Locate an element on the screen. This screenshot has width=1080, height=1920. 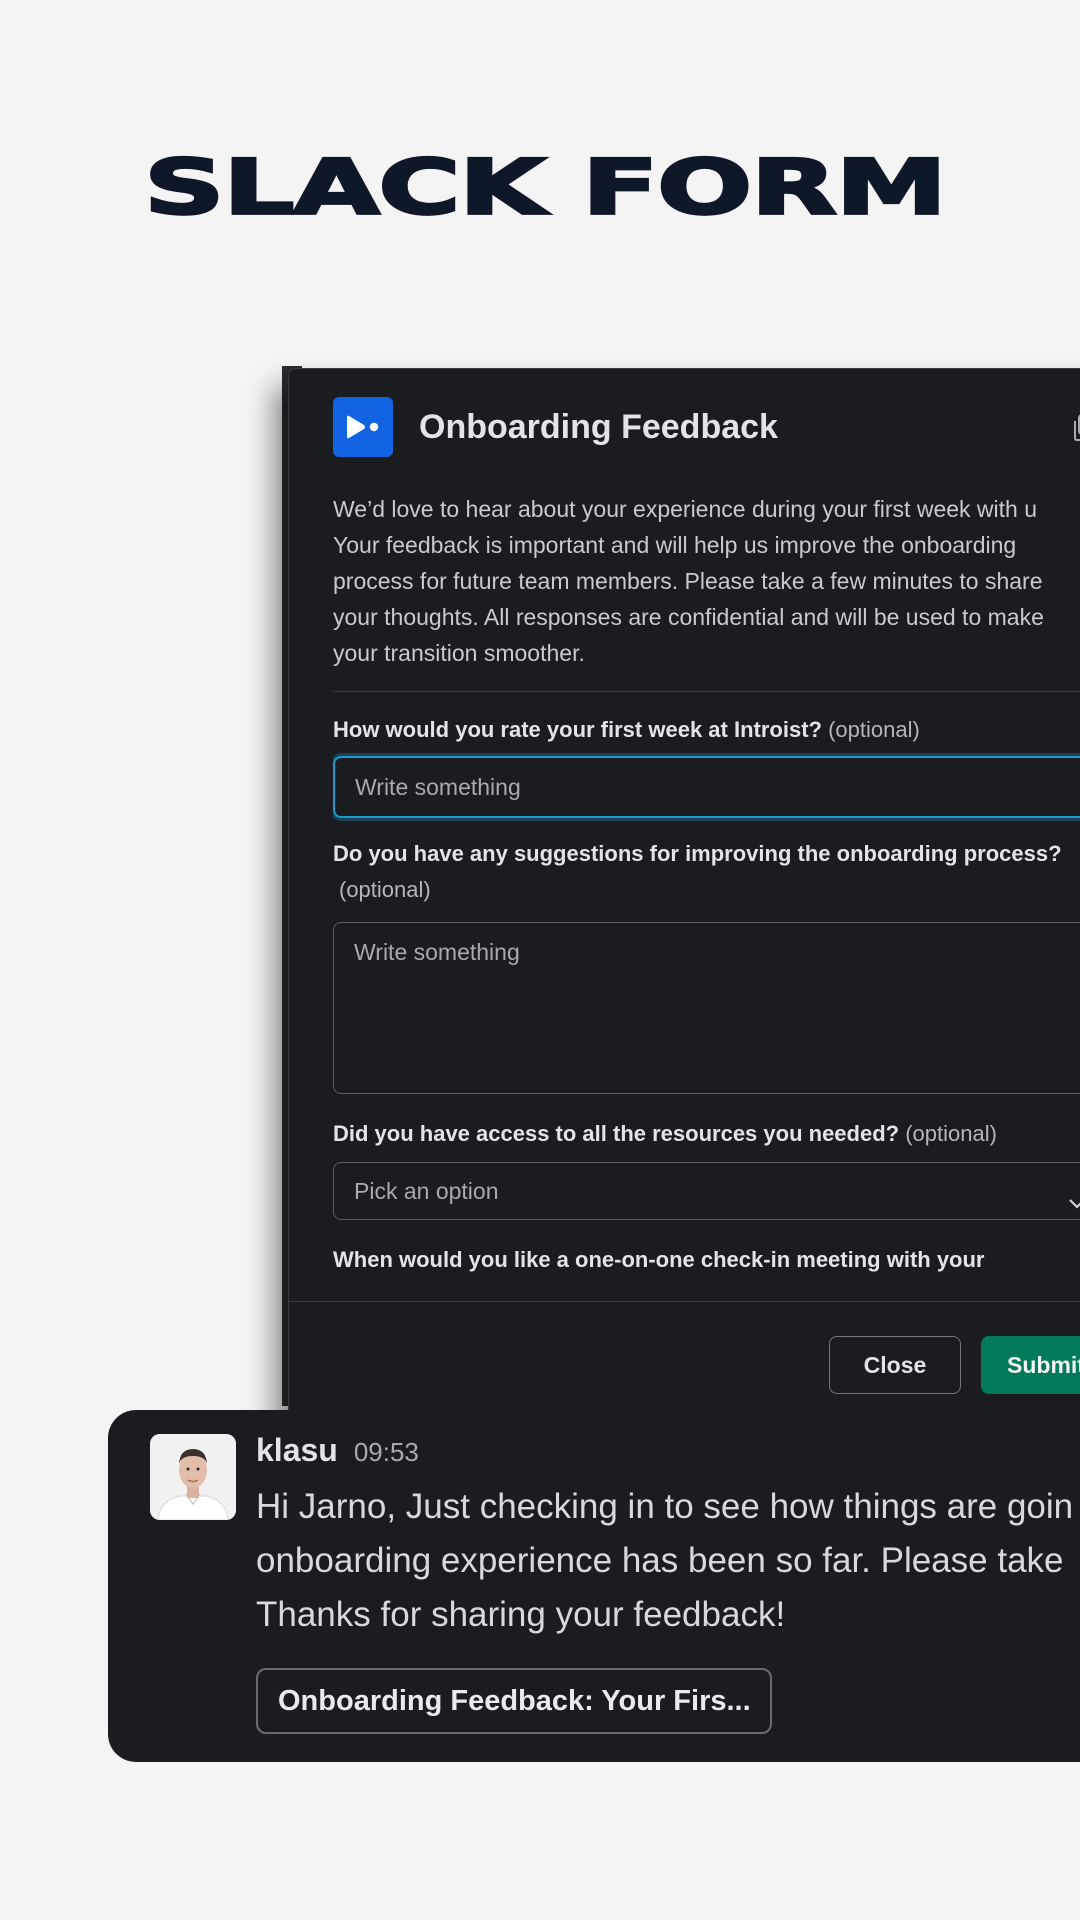
message-header: klasu 09:53 is located at coordinates (337, 1450).